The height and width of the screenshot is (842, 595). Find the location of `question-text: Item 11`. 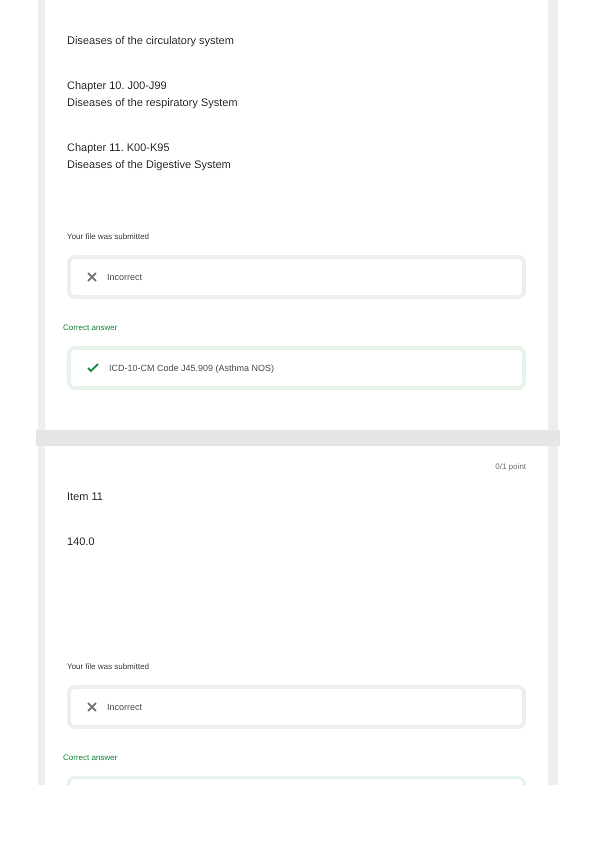

question-text: Item 11 is located at coordinates (85, 497).